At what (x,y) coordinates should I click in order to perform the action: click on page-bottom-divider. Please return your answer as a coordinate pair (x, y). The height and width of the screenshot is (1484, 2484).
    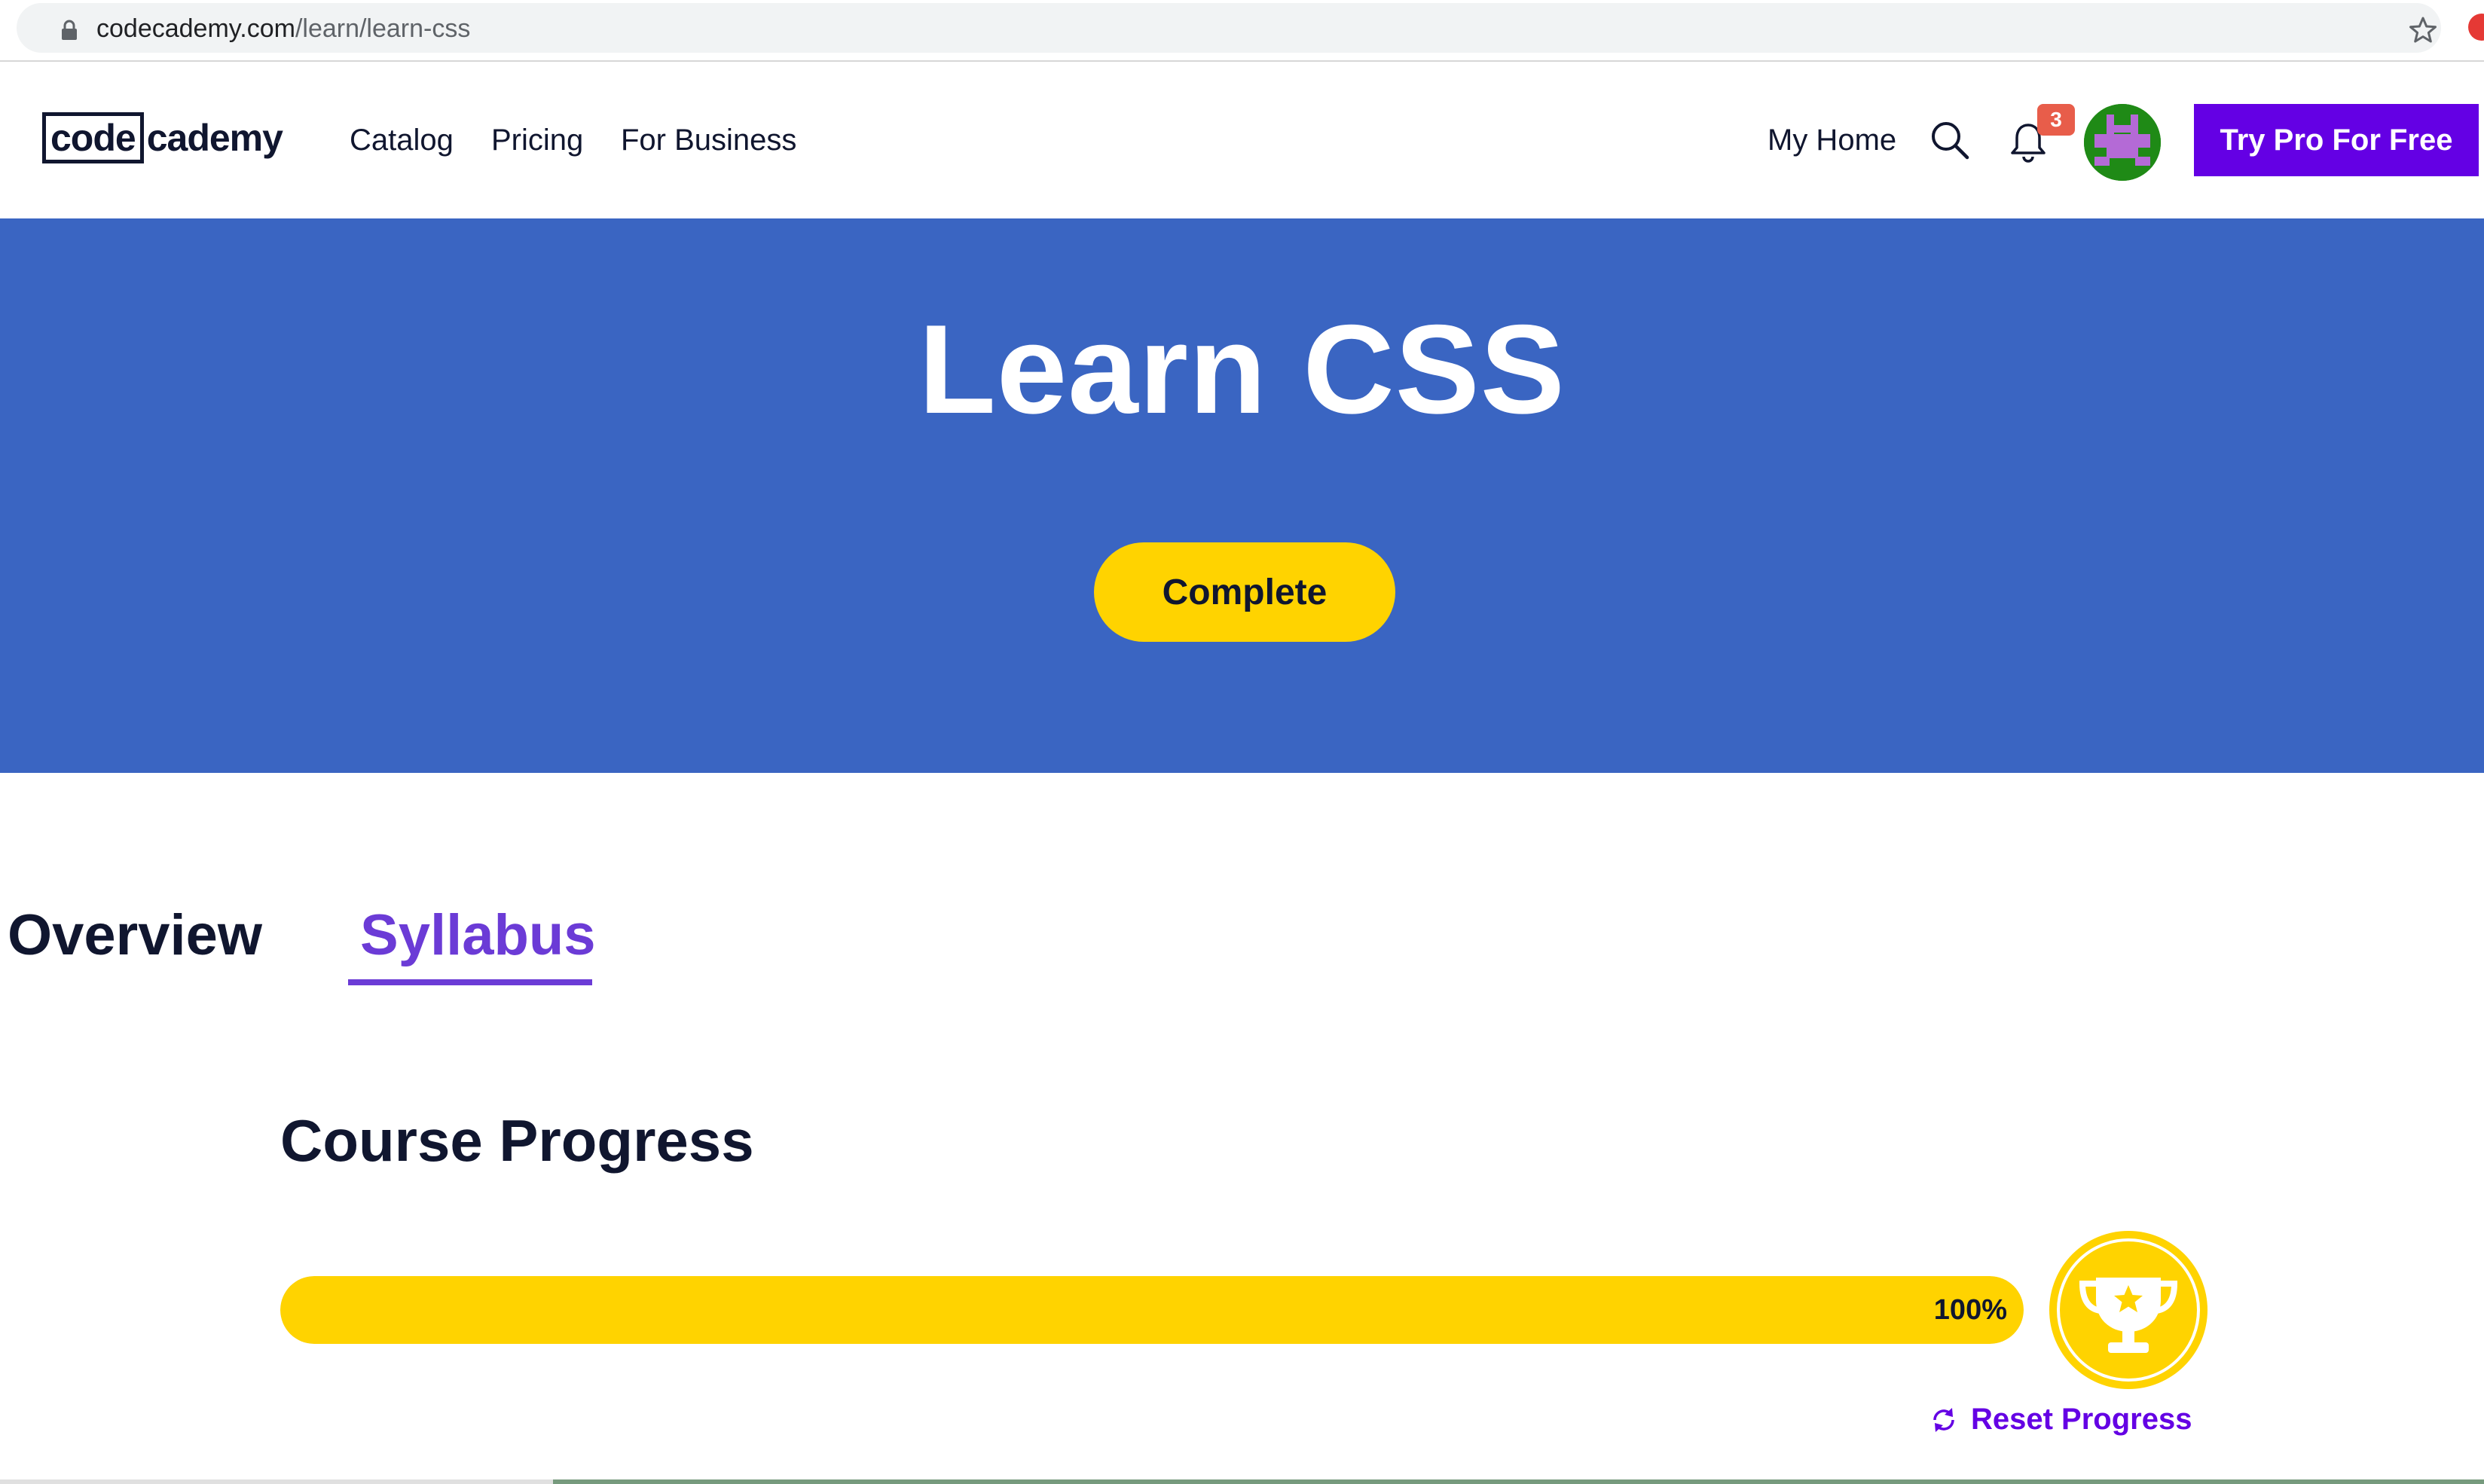
    Looking at the image, I should click on (1242, 1481).